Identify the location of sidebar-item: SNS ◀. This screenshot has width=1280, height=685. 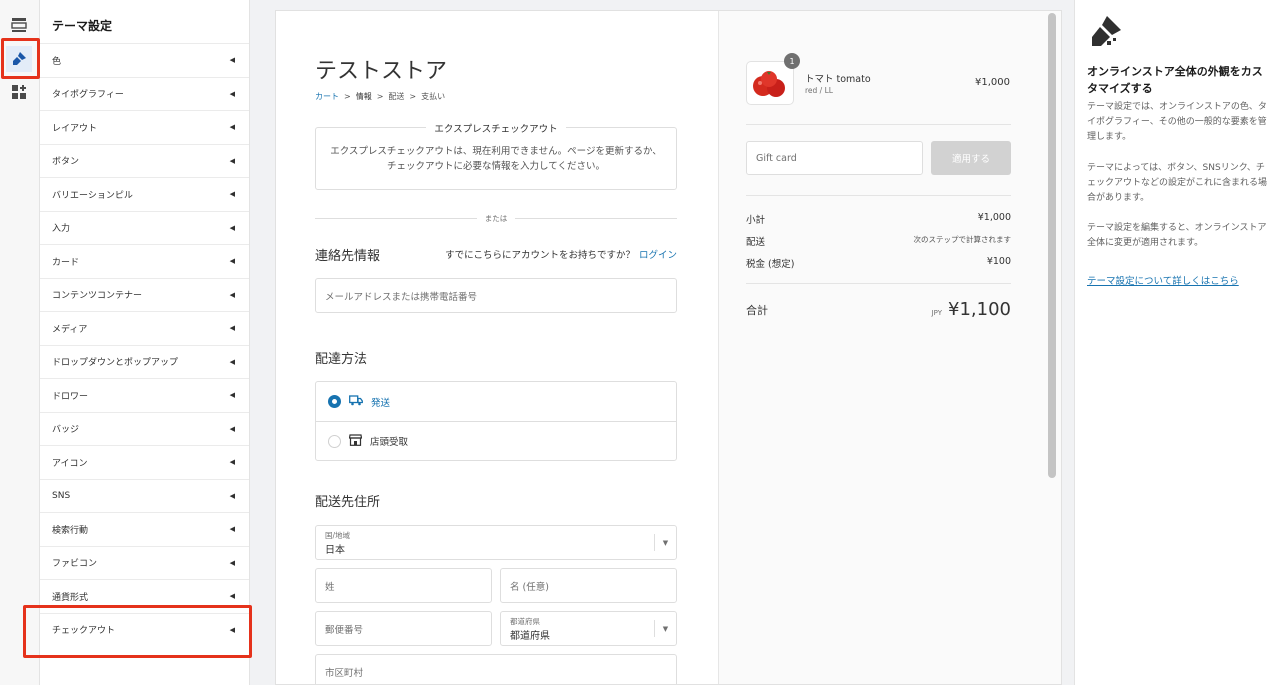
(144, 495).